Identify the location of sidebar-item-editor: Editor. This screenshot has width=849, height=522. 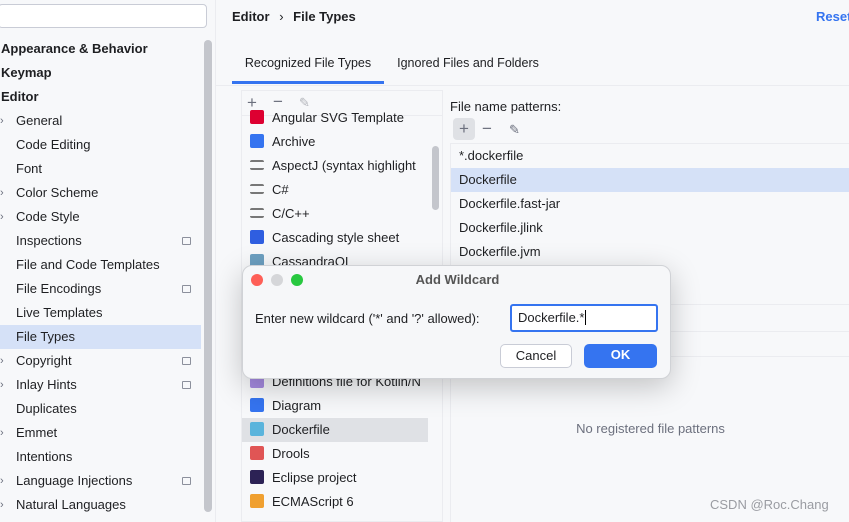
(100, 97).